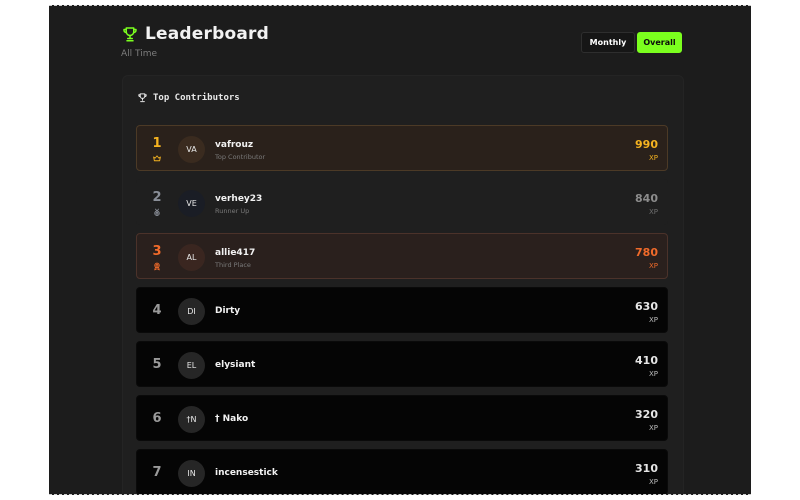  I want to click on avatar: DI, so click(191, 311).